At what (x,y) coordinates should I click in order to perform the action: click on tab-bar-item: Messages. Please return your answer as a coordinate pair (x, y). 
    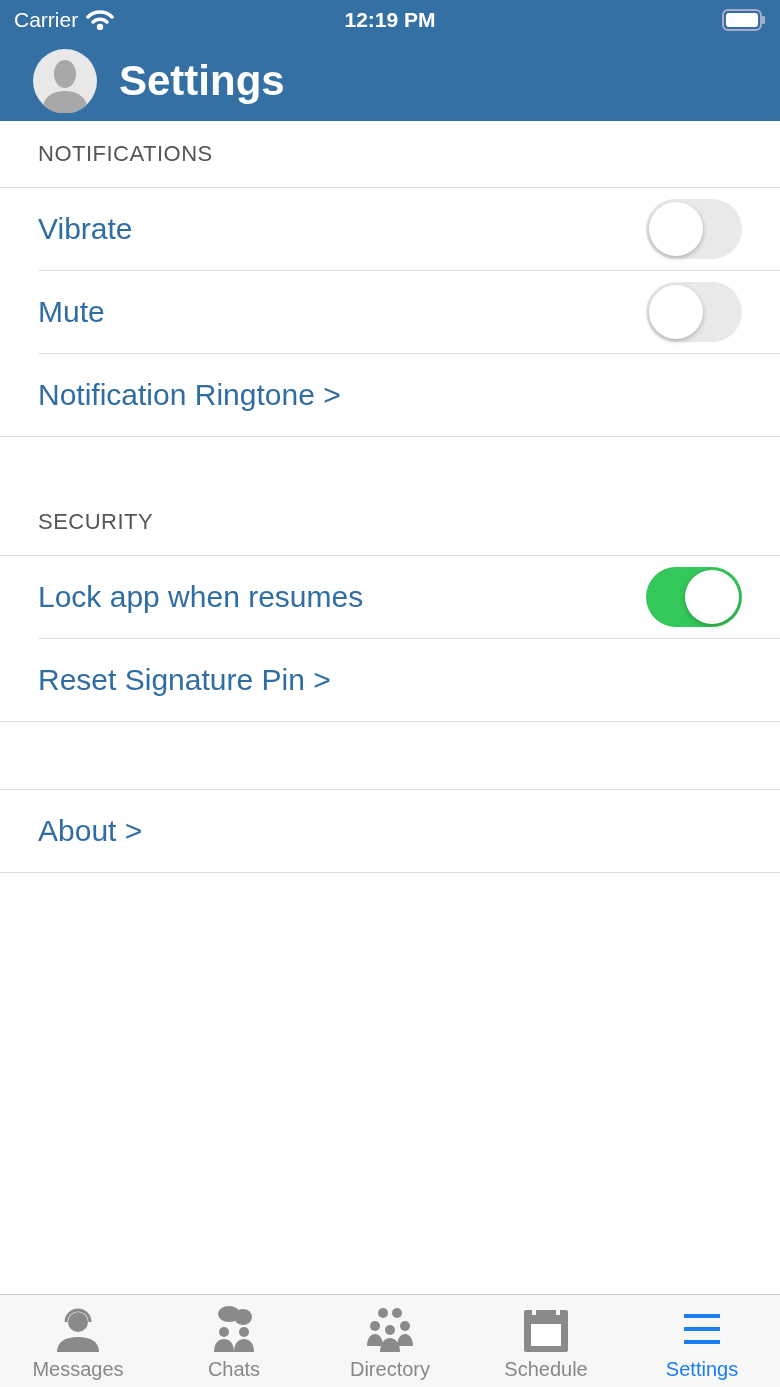
    Looking at the image, I should click on (78, 1341).